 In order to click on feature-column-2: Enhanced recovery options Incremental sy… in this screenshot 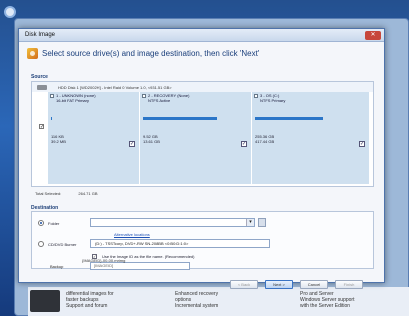, I will do `click(196, 300)`.